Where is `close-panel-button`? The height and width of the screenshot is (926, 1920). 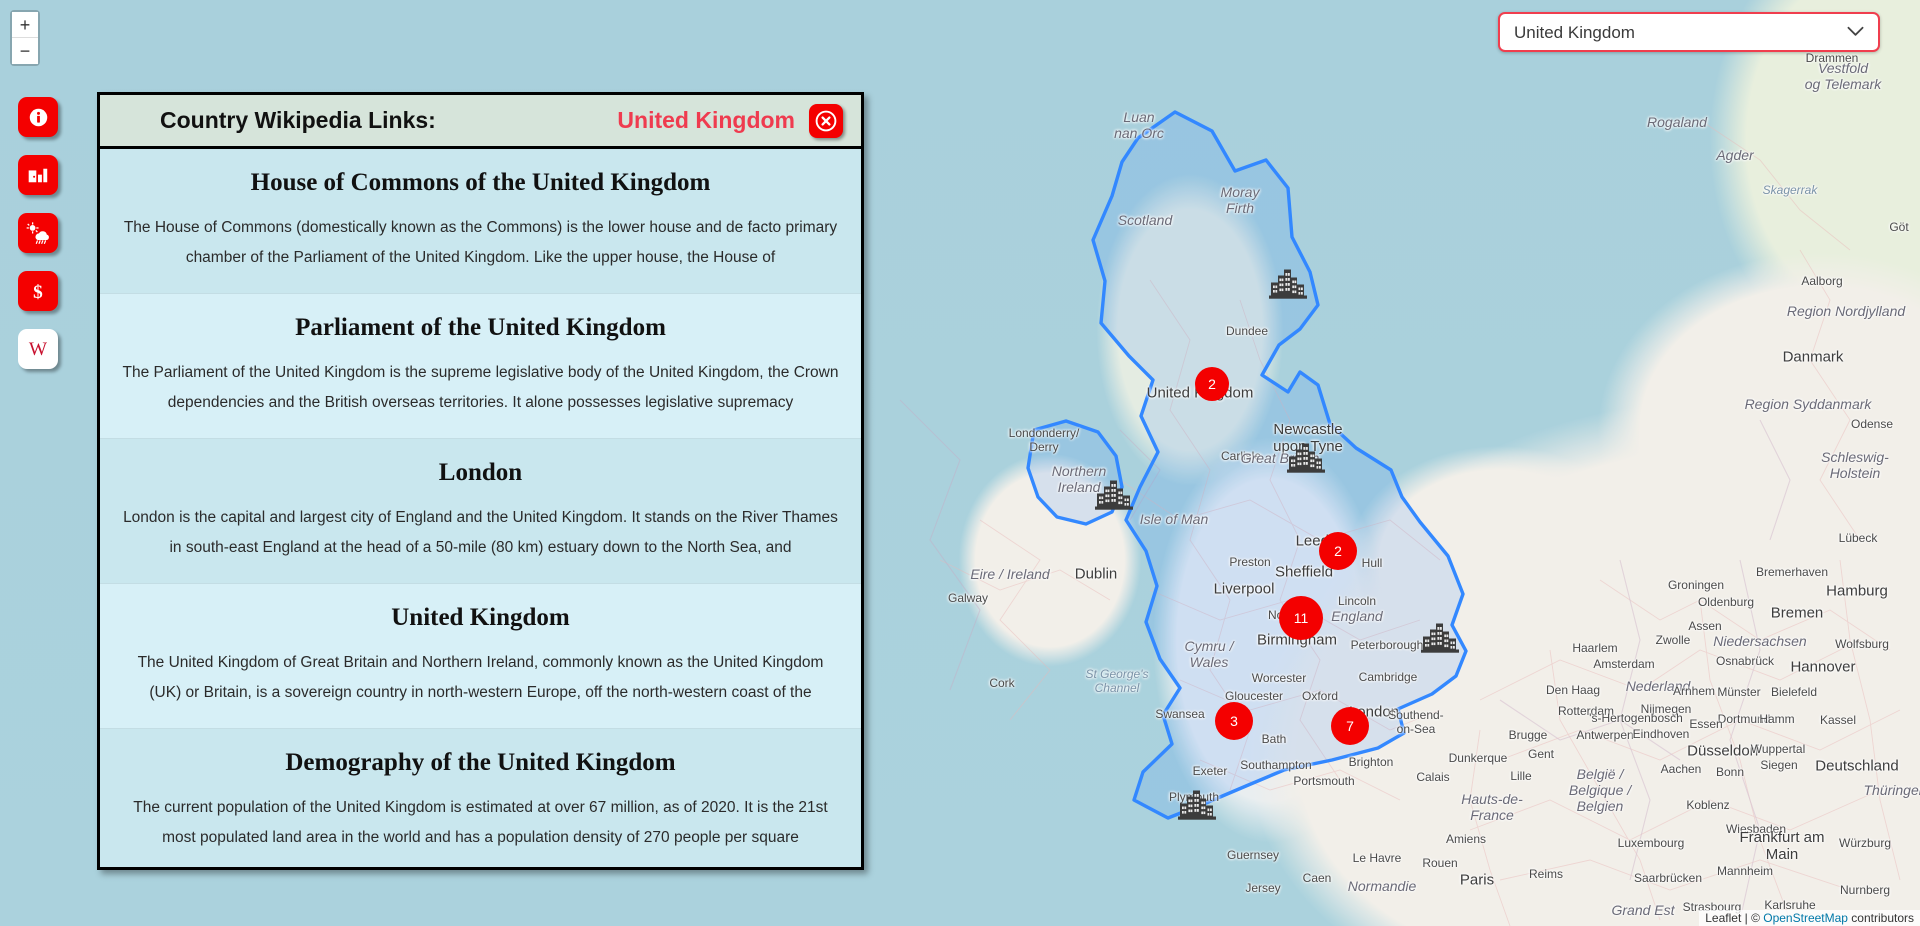
close-panel-button is located at coordinates (826, 120).